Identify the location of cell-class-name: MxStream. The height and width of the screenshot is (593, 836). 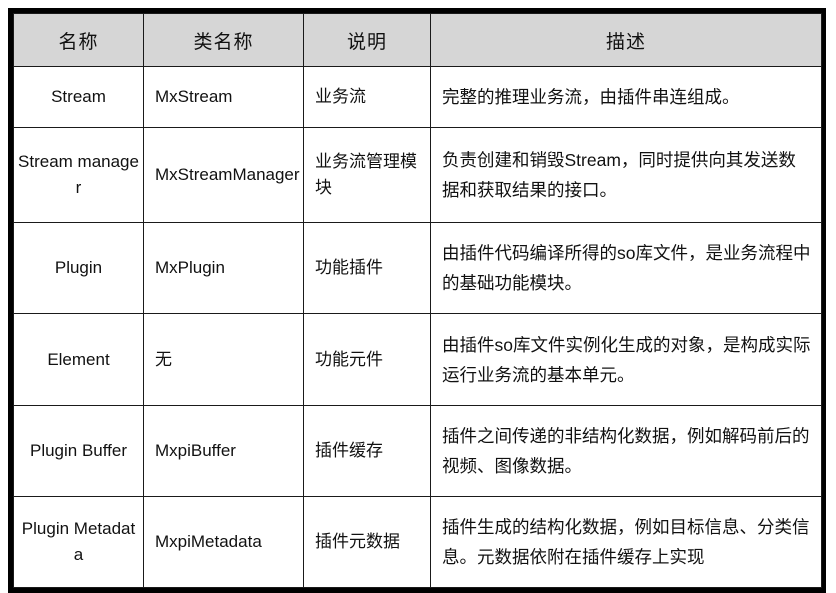
(223, 97).